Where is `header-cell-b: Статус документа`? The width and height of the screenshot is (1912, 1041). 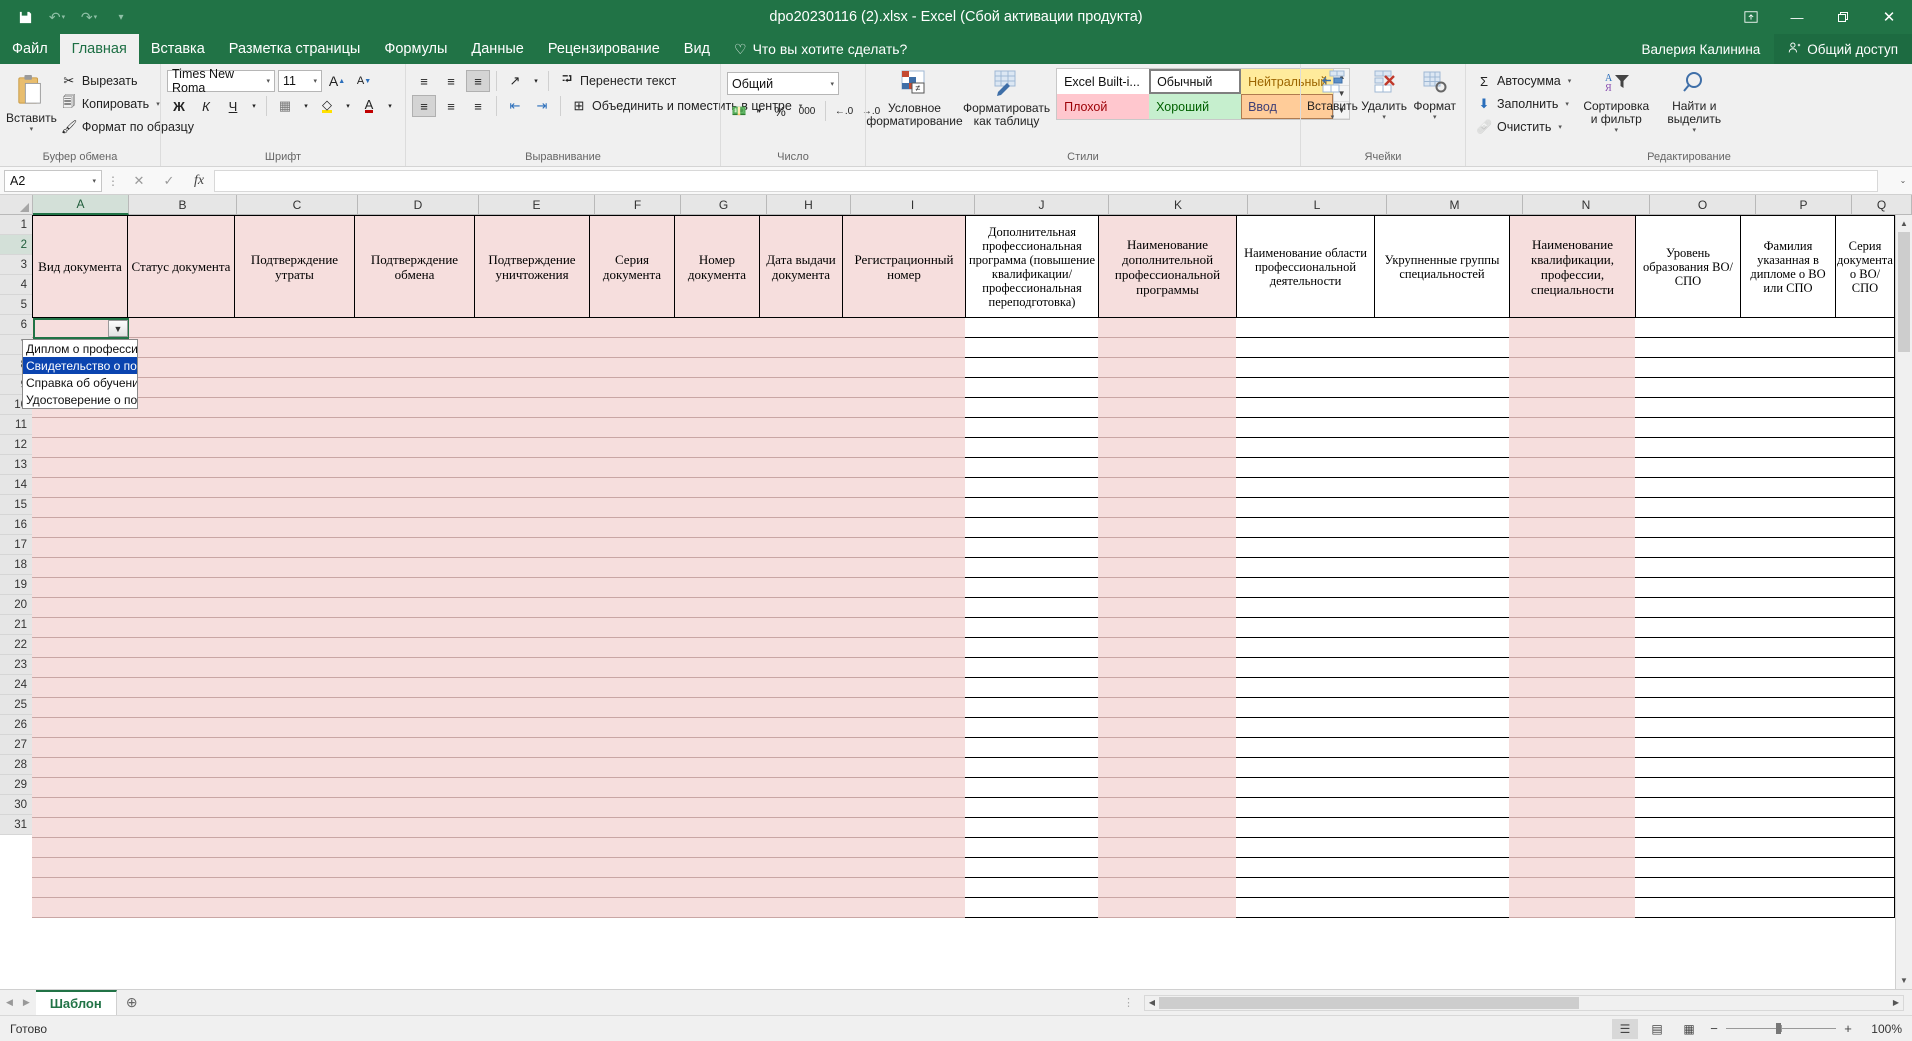 header-cell-b: Статус документа is located at coordinates (181, 266).